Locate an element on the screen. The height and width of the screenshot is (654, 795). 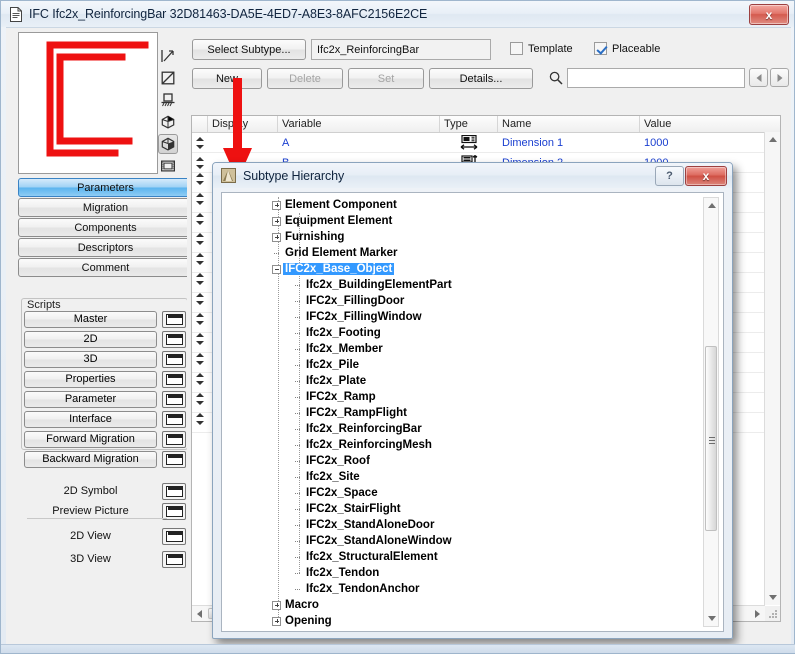
tree-vertical-scrollbar is located at coordinates (711, 412).